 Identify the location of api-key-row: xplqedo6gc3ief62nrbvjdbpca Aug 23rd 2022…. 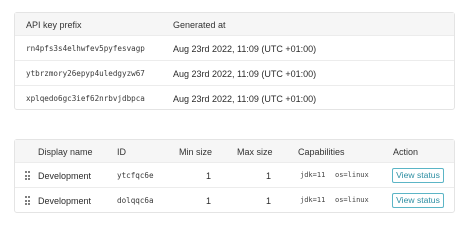
(234, 98).